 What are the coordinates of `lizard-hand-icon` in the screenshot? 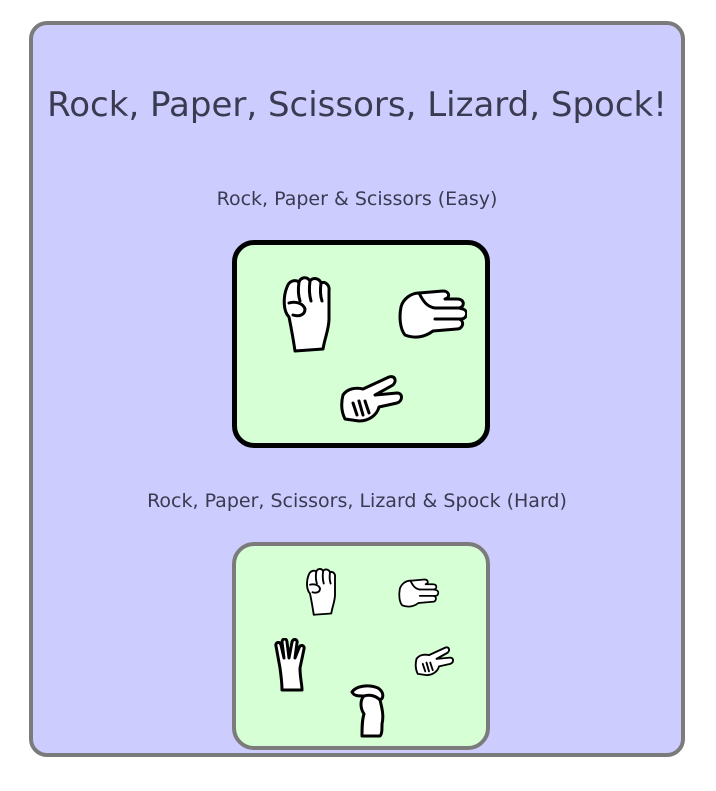 It's located at (369, 711).